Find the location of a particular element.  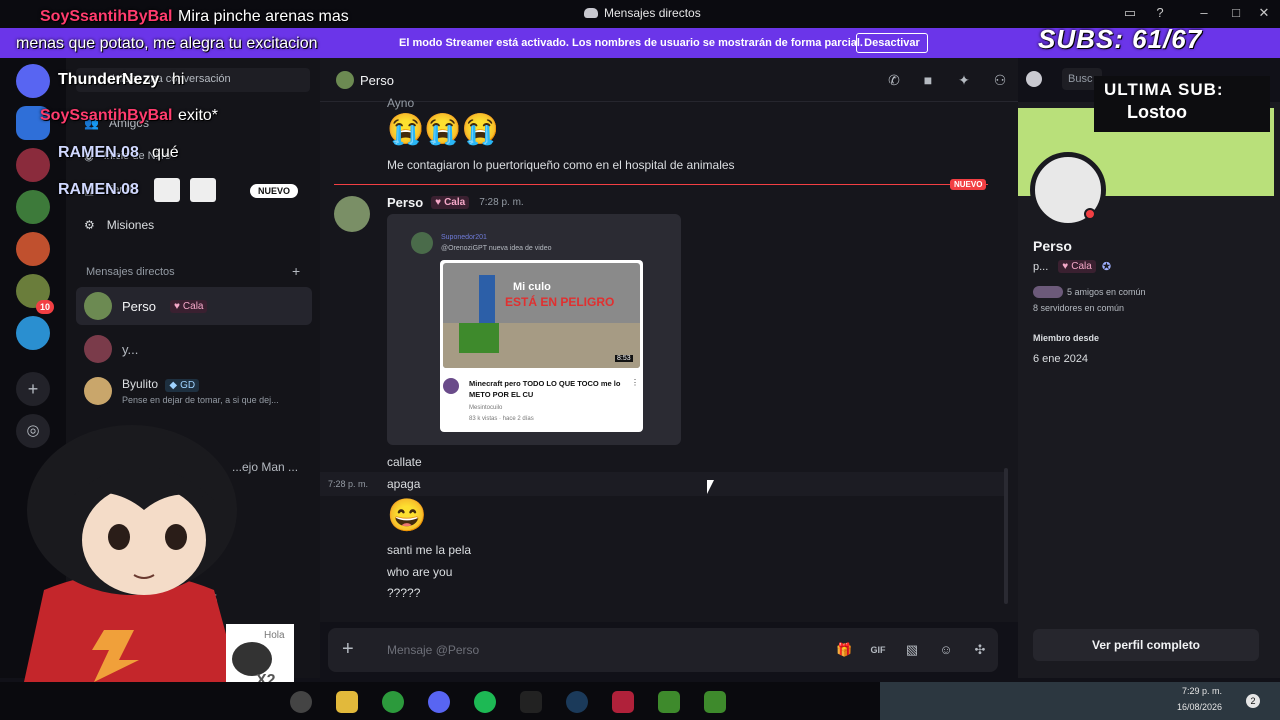

dnd-status-icon is located at coordinates (1090, 214).